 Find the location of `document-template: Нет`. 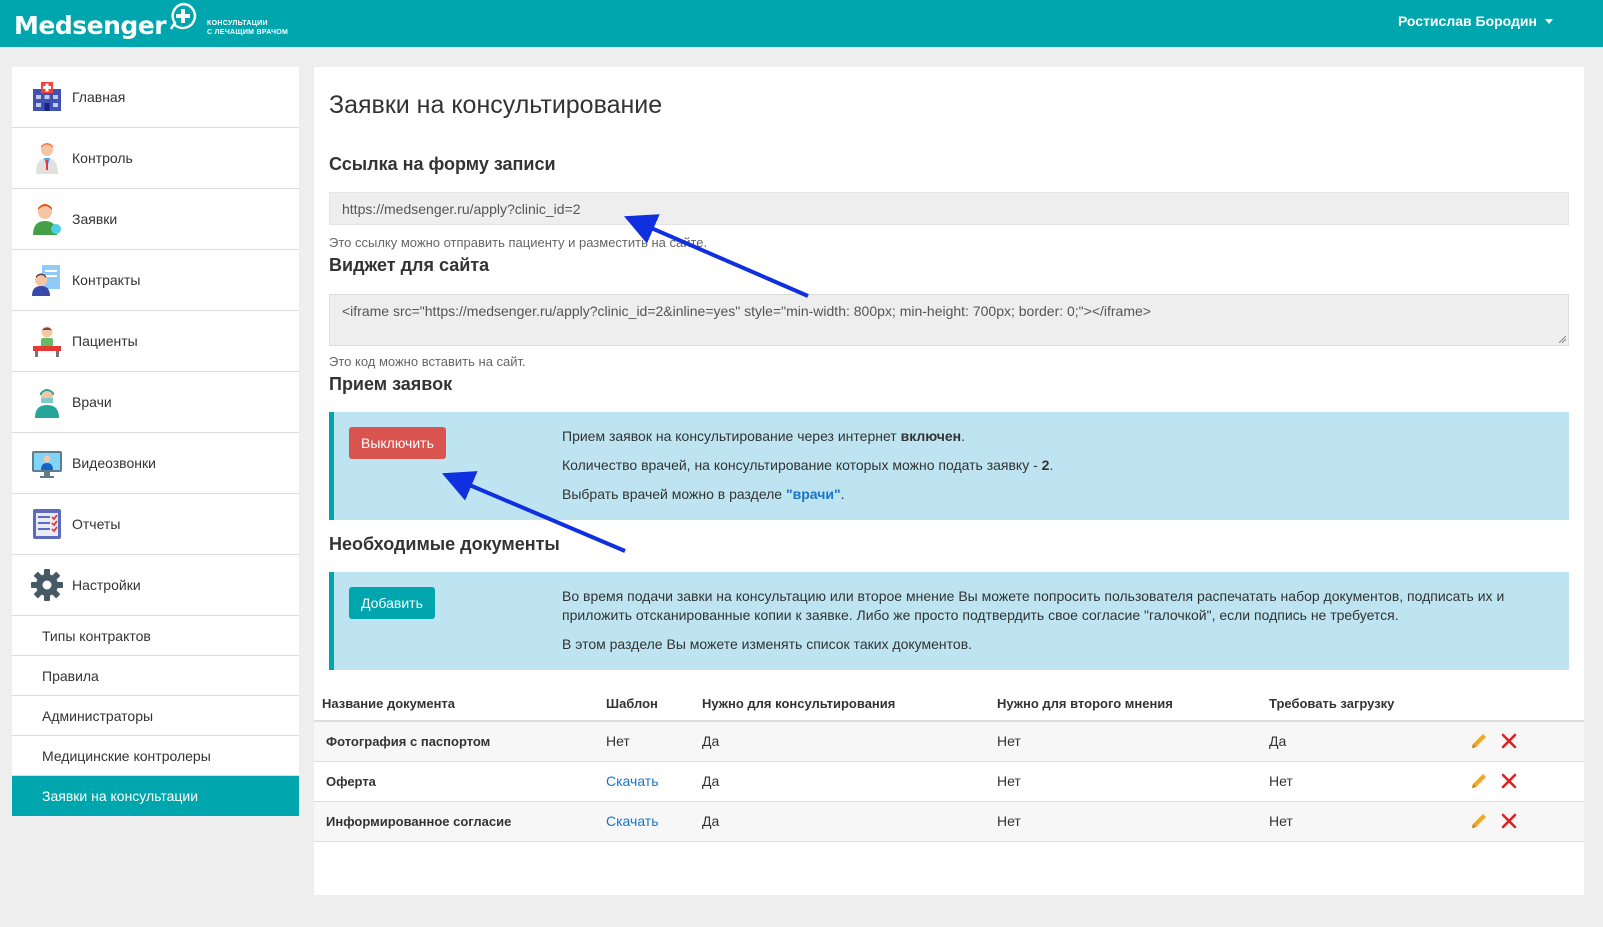

document-template: Нет is located at coordinates (646, 741).